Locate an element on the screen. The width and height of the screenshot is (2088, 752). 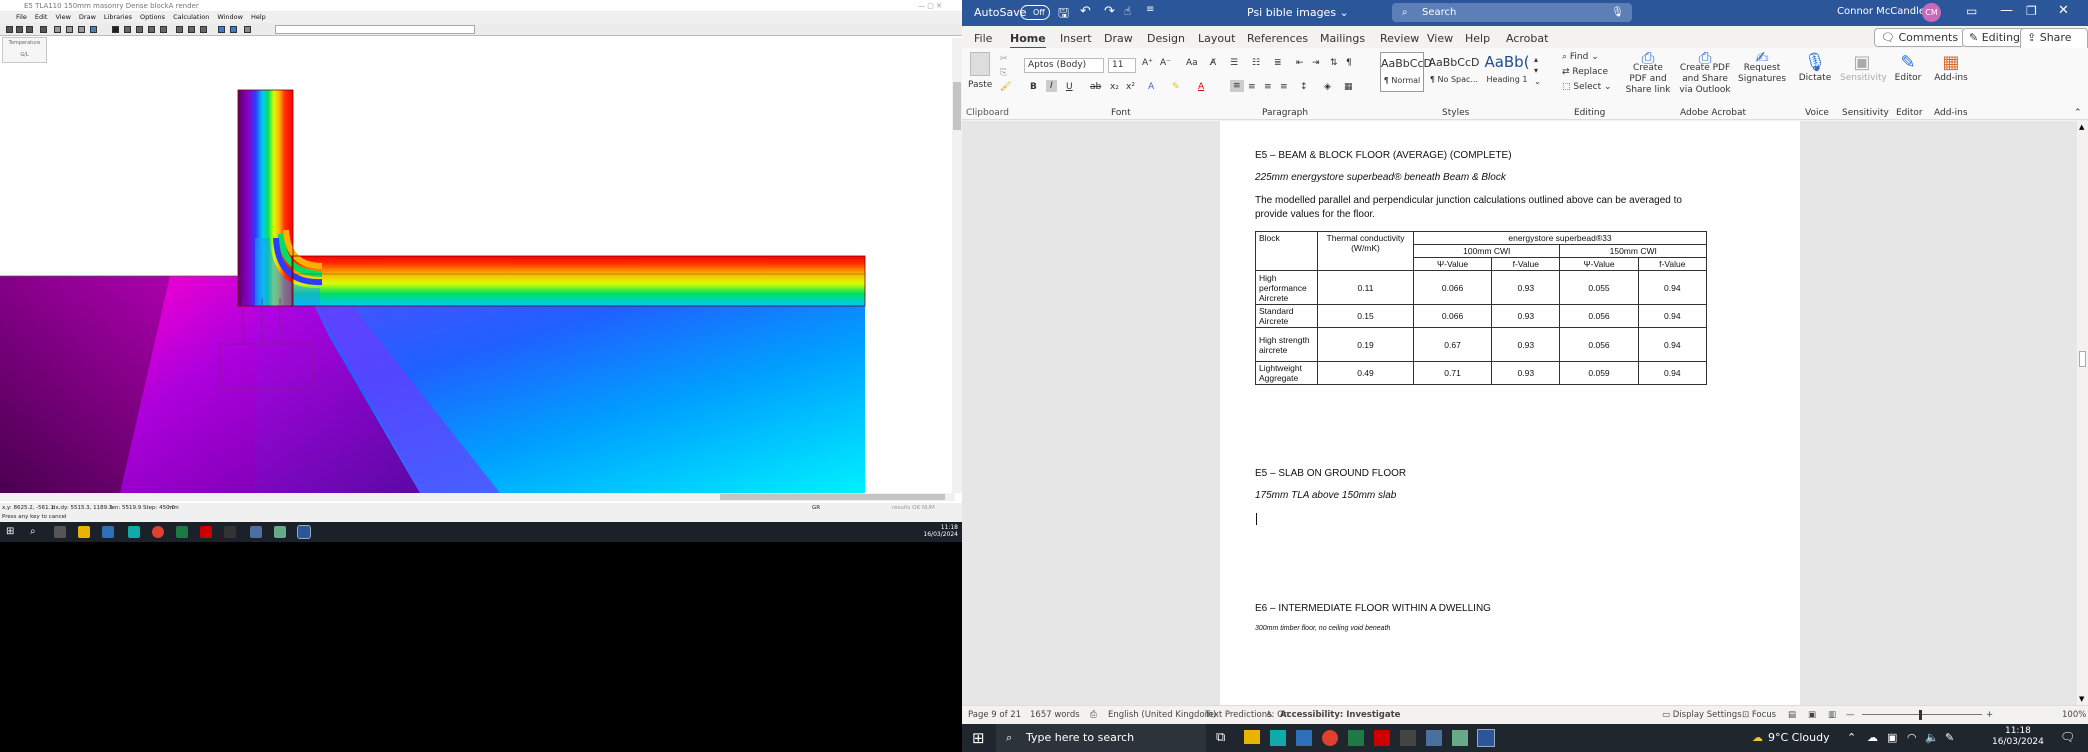
temperature-panel: Temperature G/L is located at coordinates (24, 50).